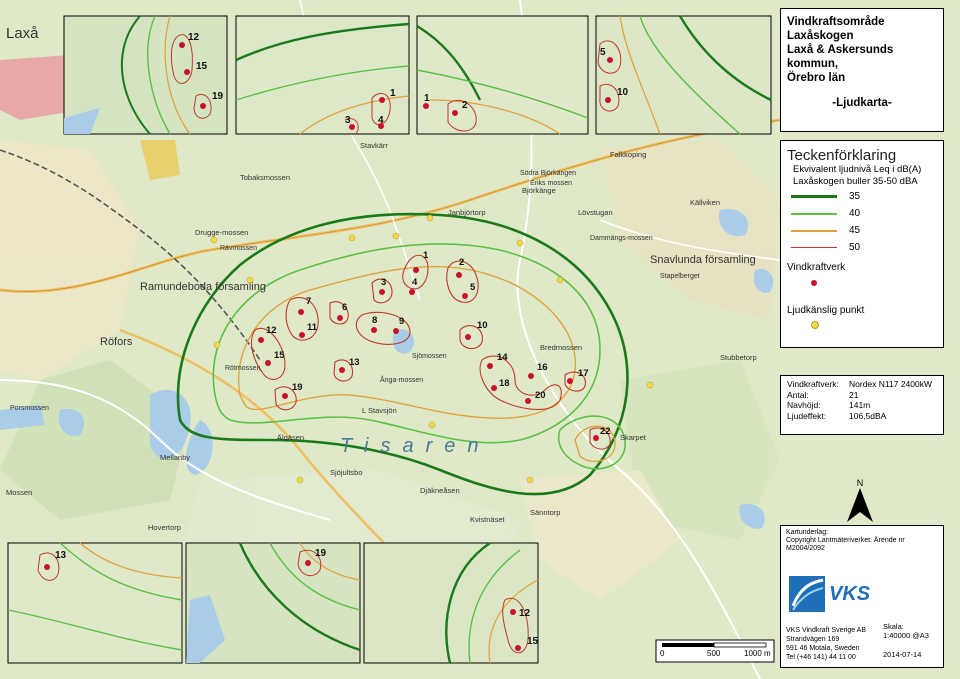 Image resolution: width=960 pixels, height=679 pixels. What do you see at coordinates (322, 75) in the screenshot?
I see `inset-top-2: 1 3 4` at bounding box center [322, 75].